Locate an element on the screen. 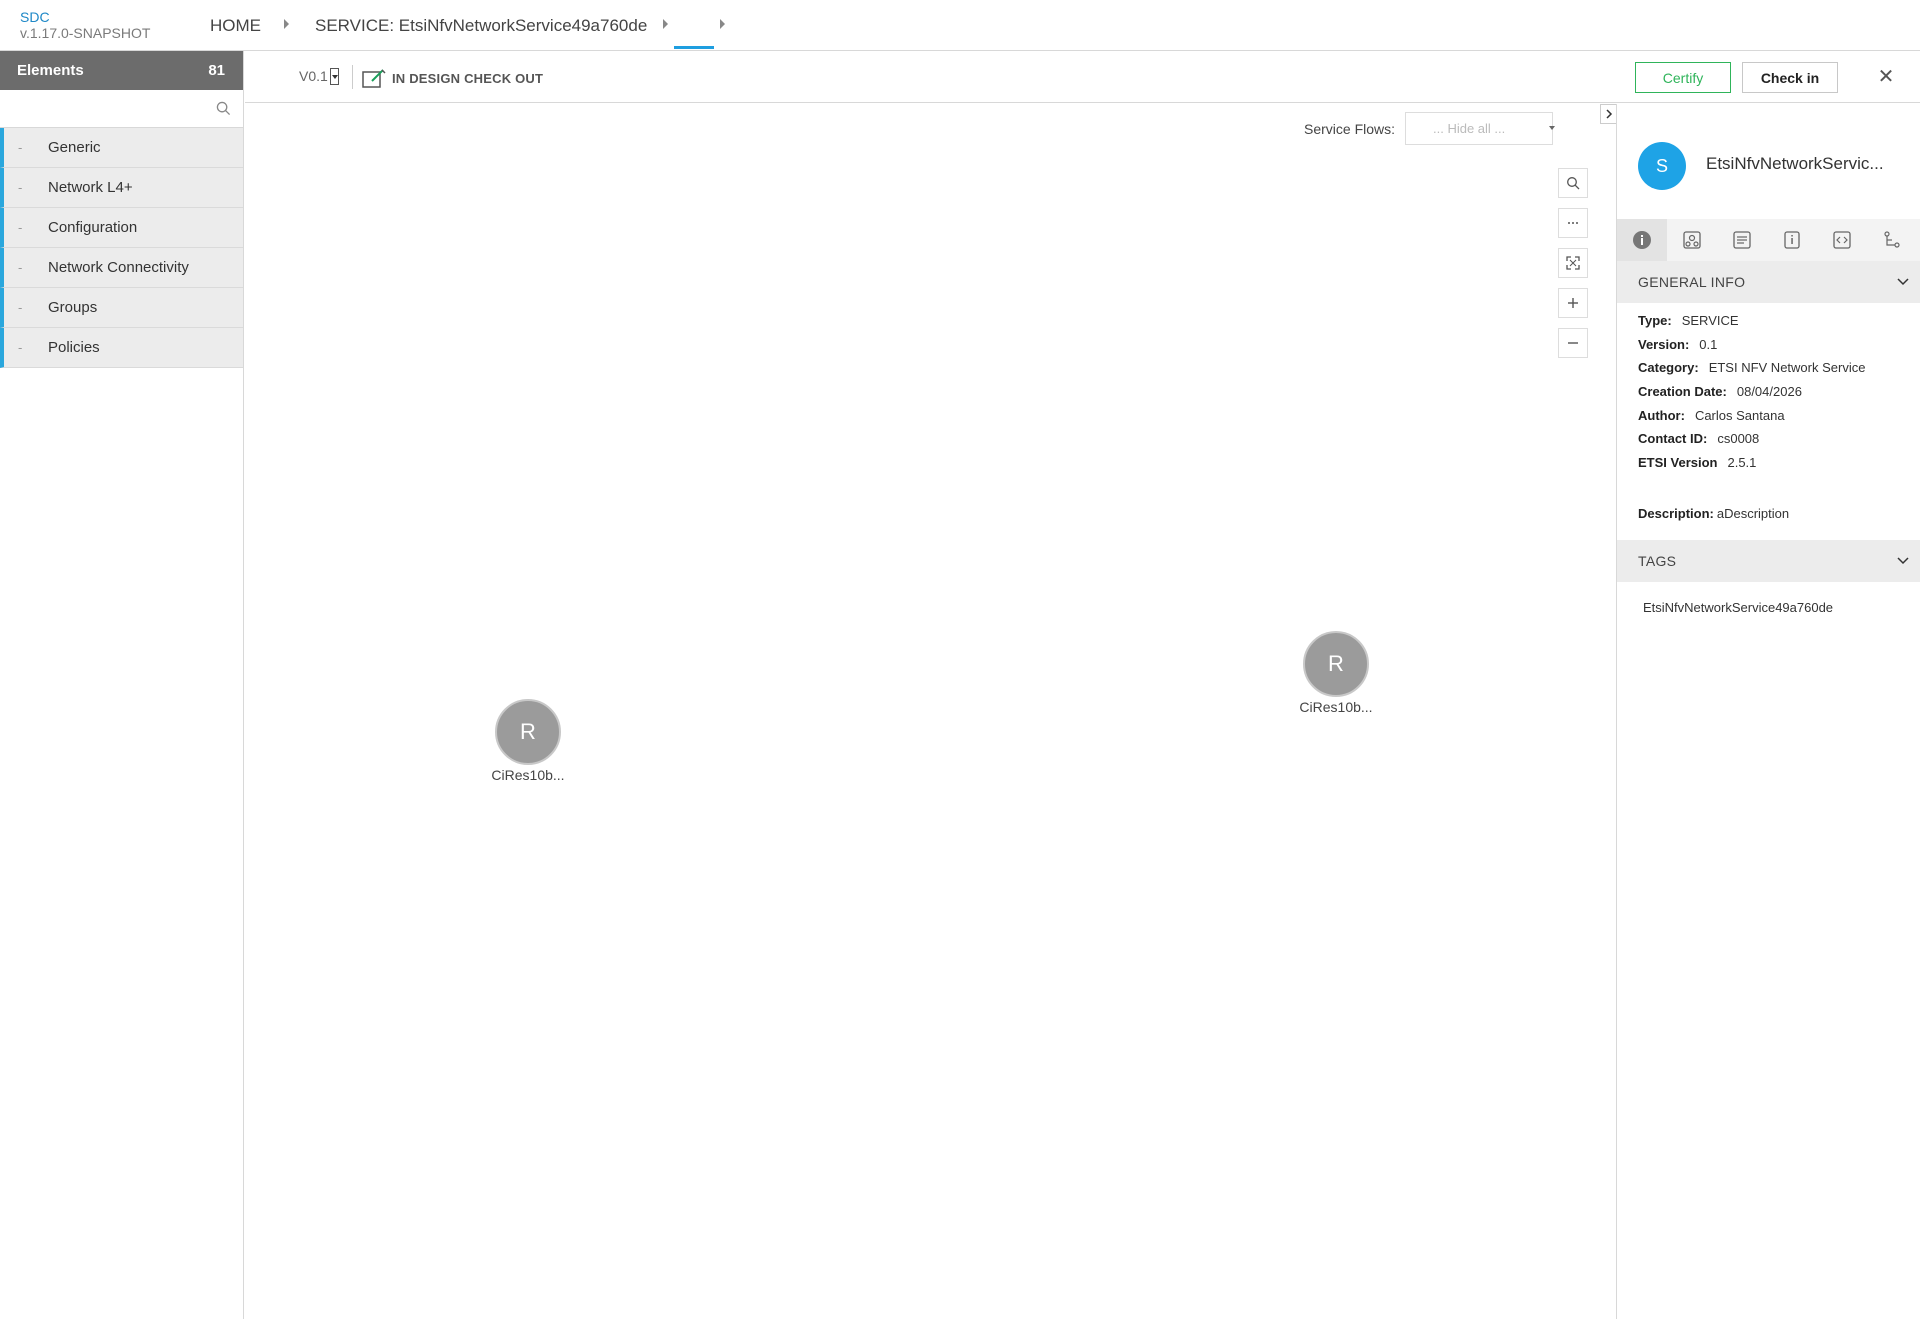  tab-flows is located at coordinates (1892, 240).